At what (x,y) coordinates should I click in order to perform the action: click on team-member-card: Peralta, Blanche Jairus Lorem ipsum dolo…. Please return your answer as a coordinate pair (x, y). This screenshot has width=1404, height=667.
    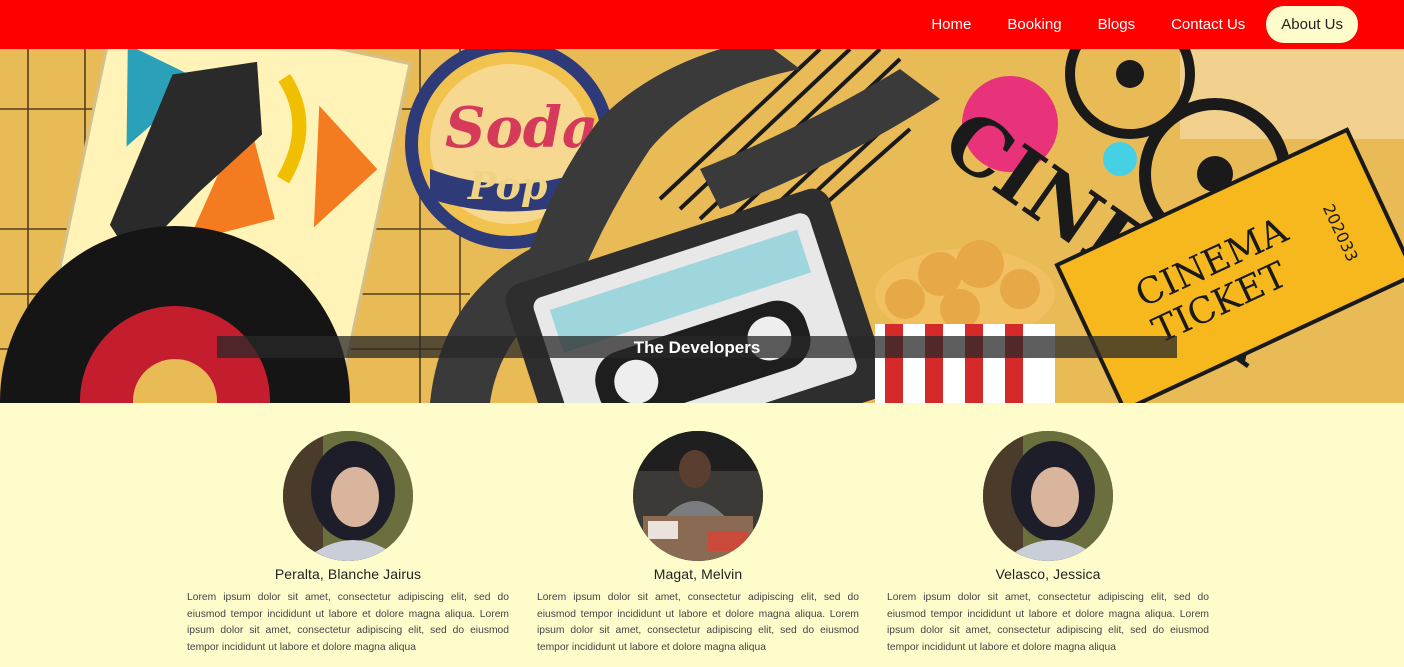
    Looking at the image, I should click on (348, 543).